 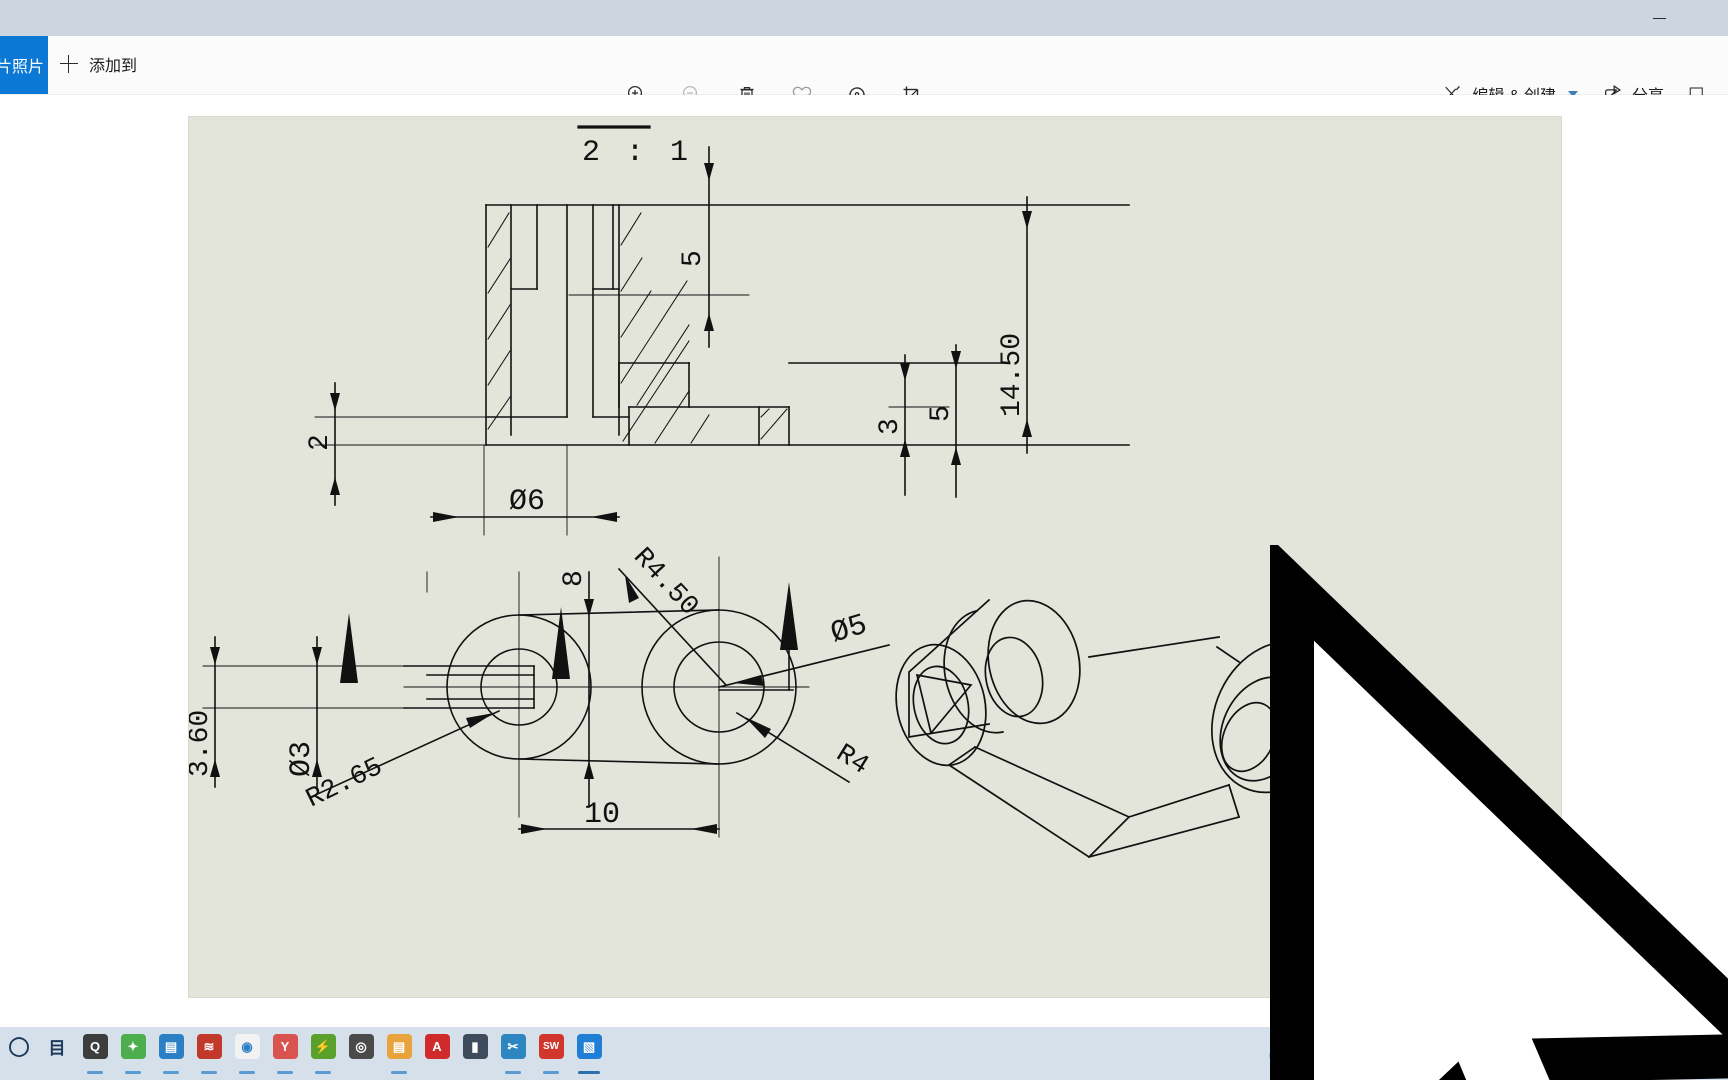 What do you see at coordinates (171, 1053) in the screenshot?
I see `taskbar-app-store: ▤` at bounding box center [171, 1053].